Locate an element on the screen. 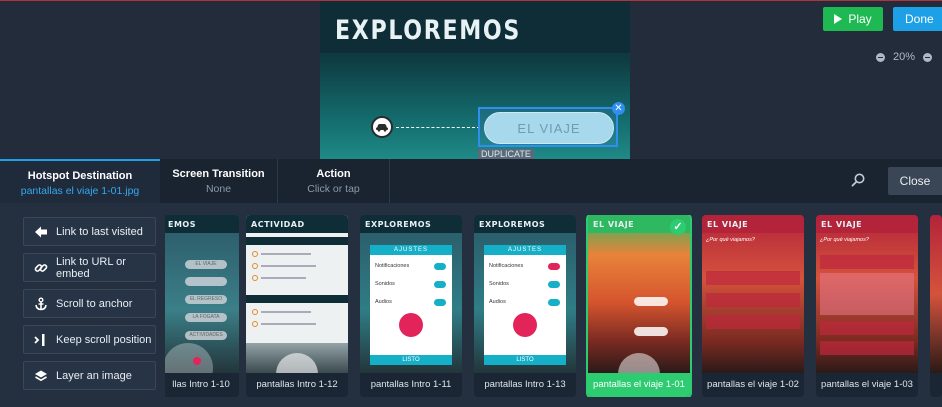 The image size is (942, 407). sidebar-item-label: Link to URL or embed is located at coordinates (91, 267).